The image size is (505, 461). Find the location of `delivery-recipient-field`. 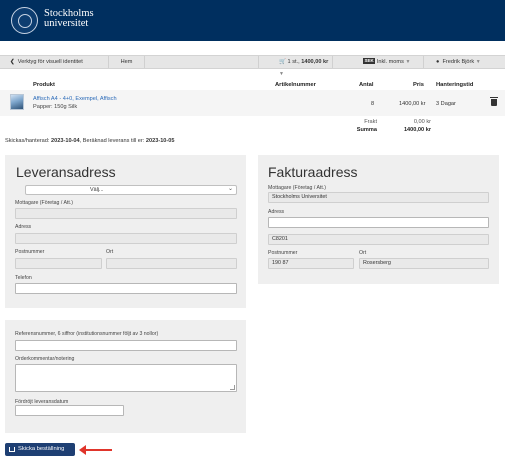

delivery-recipient-field is located at coordinates (126, 213).